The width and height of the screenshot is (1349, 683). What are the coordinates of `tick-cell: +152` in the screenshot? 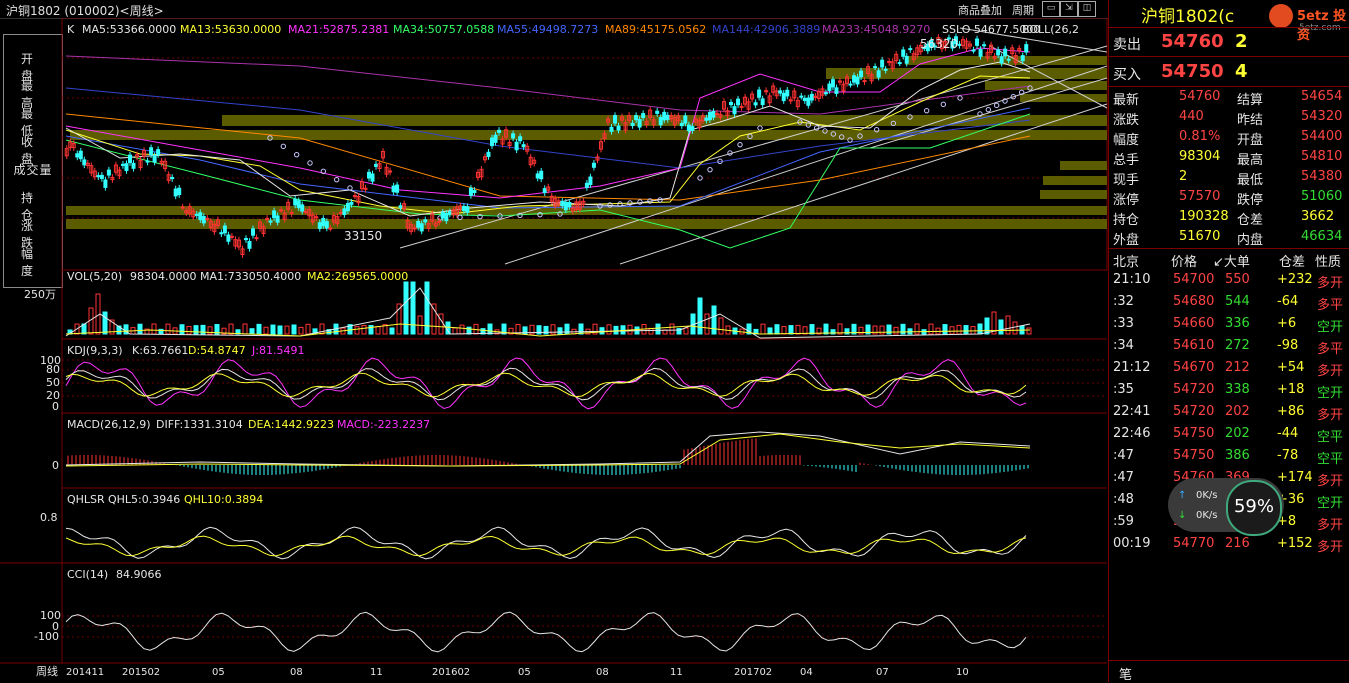 It's located at (1295, 543).